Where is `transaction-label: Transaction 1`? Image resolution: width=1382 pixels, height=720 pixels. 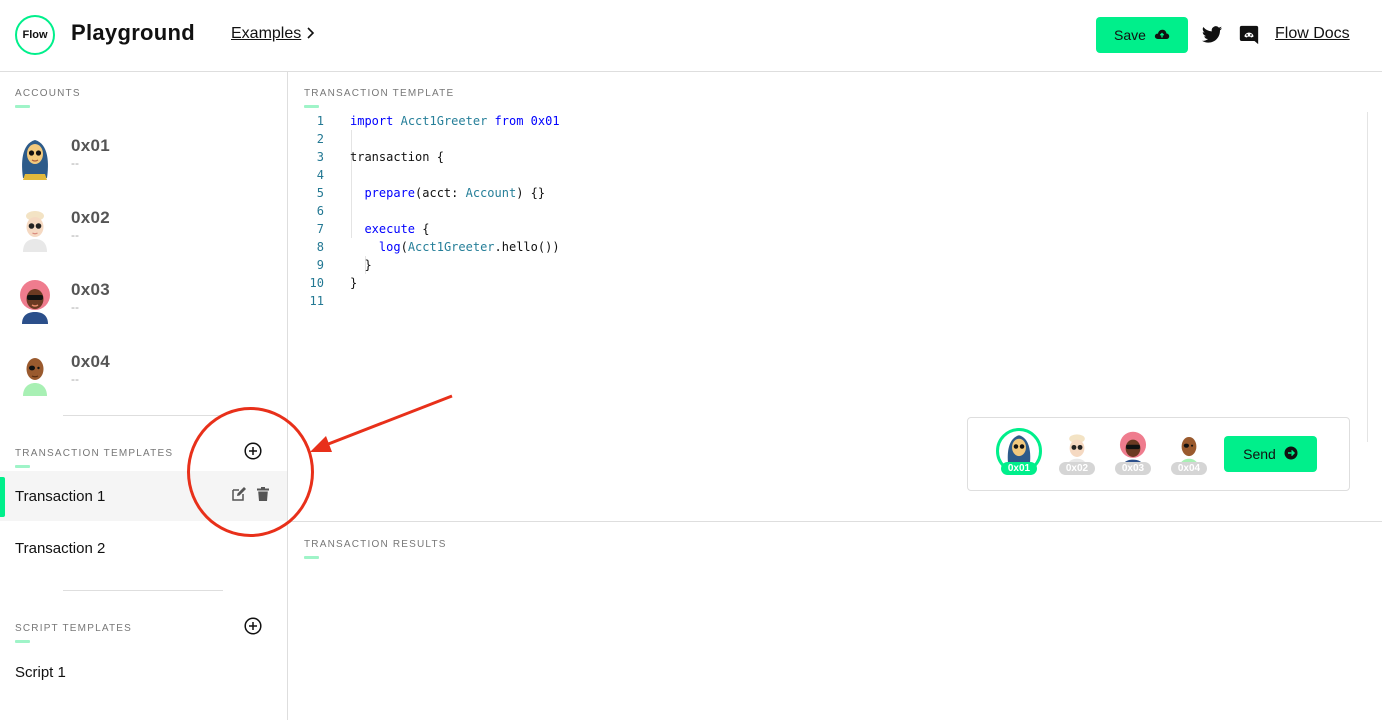
transaction-label: Transaction 1 is located at coordinates (60, 496).